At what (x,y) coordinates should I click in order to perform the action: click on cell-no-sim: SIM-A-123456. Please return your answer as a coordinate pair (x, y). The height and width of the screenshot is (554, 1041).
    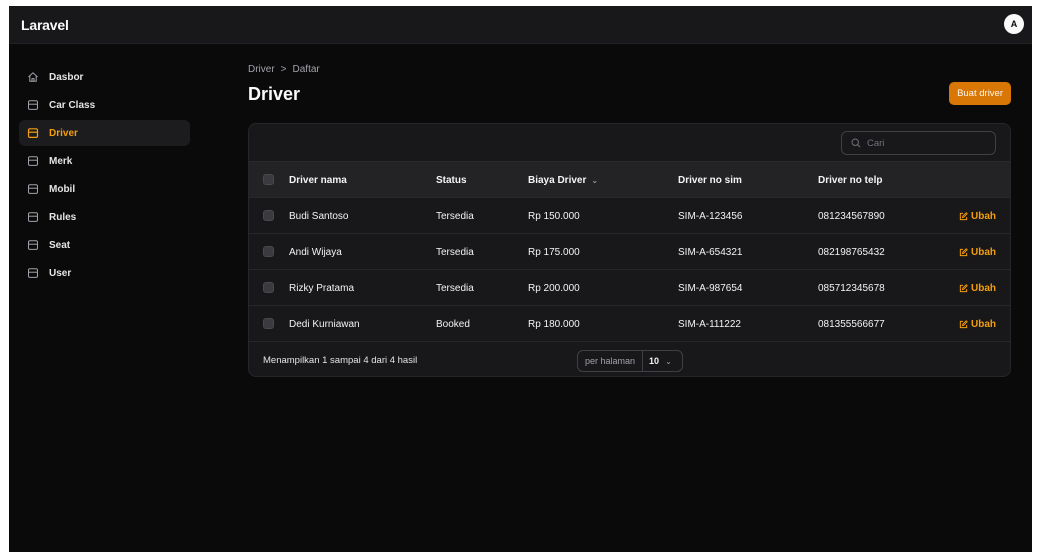
    Looking at the image, I should click on (710, 216).